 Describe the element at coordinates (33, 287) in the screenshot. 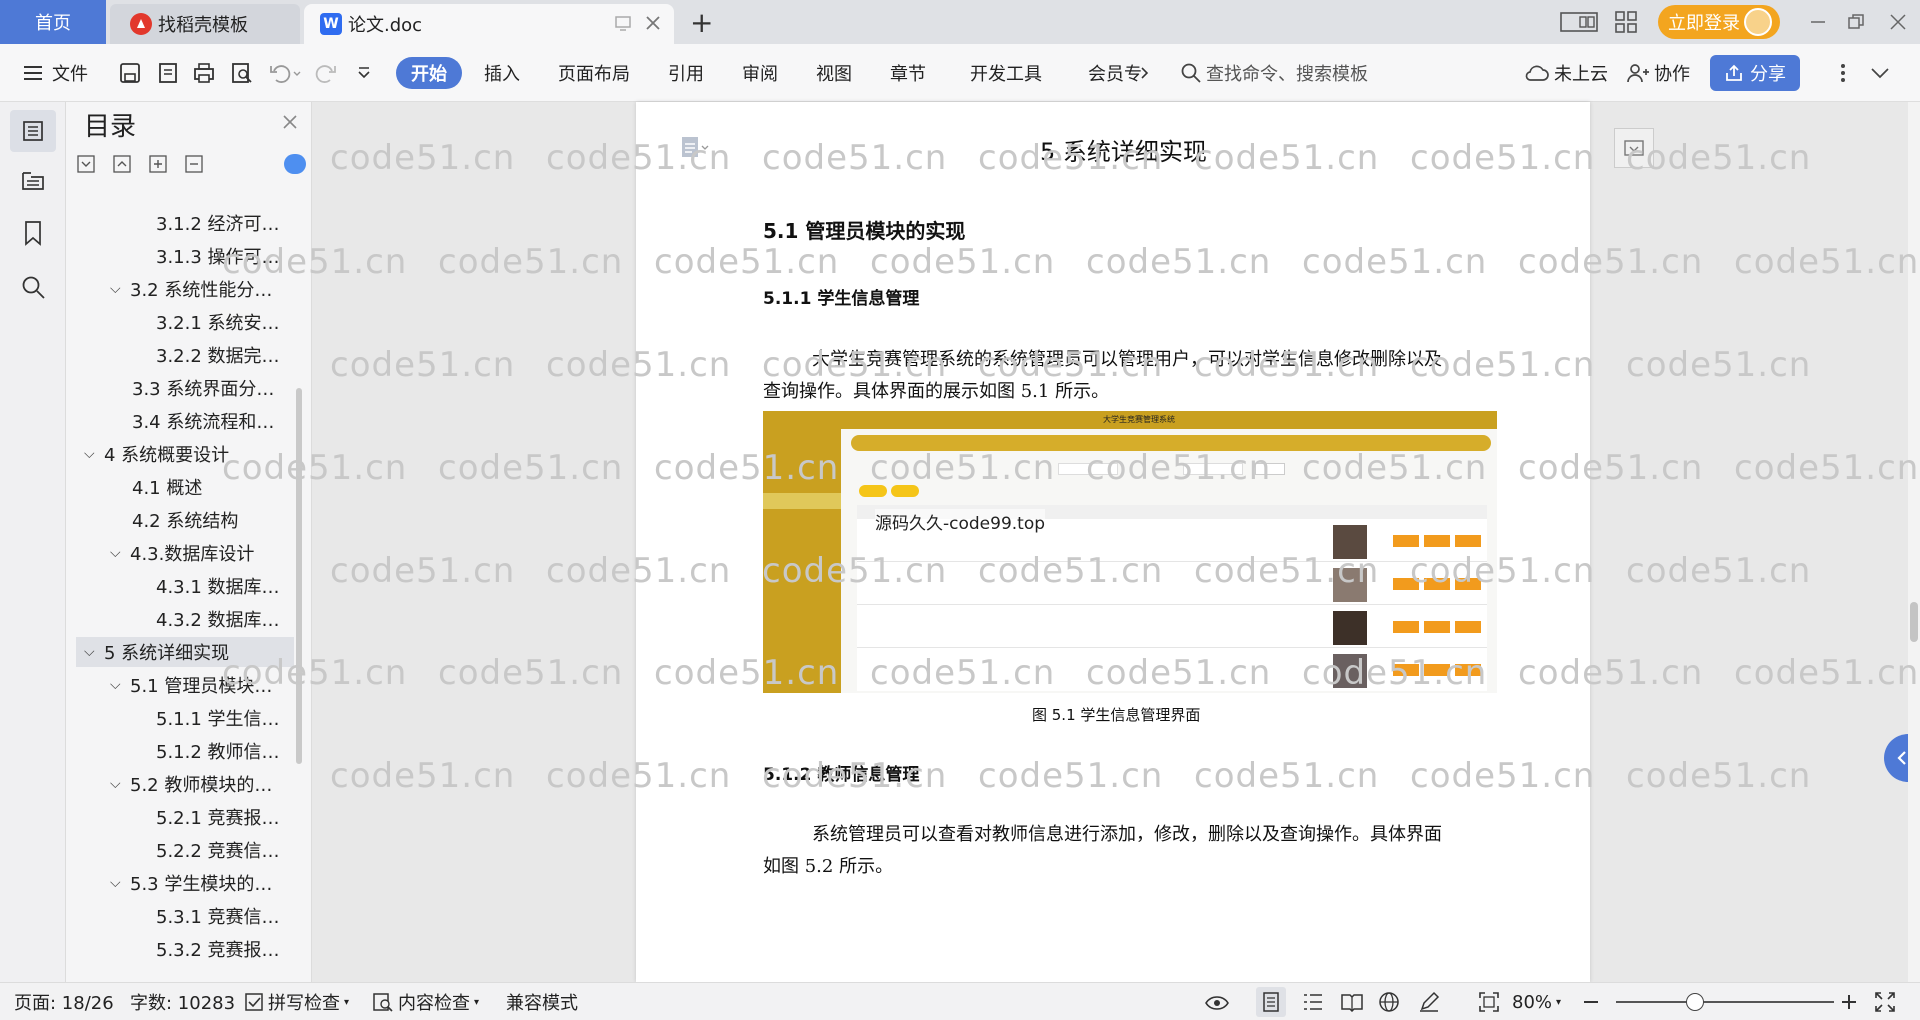

I see `find-icon` at that location.